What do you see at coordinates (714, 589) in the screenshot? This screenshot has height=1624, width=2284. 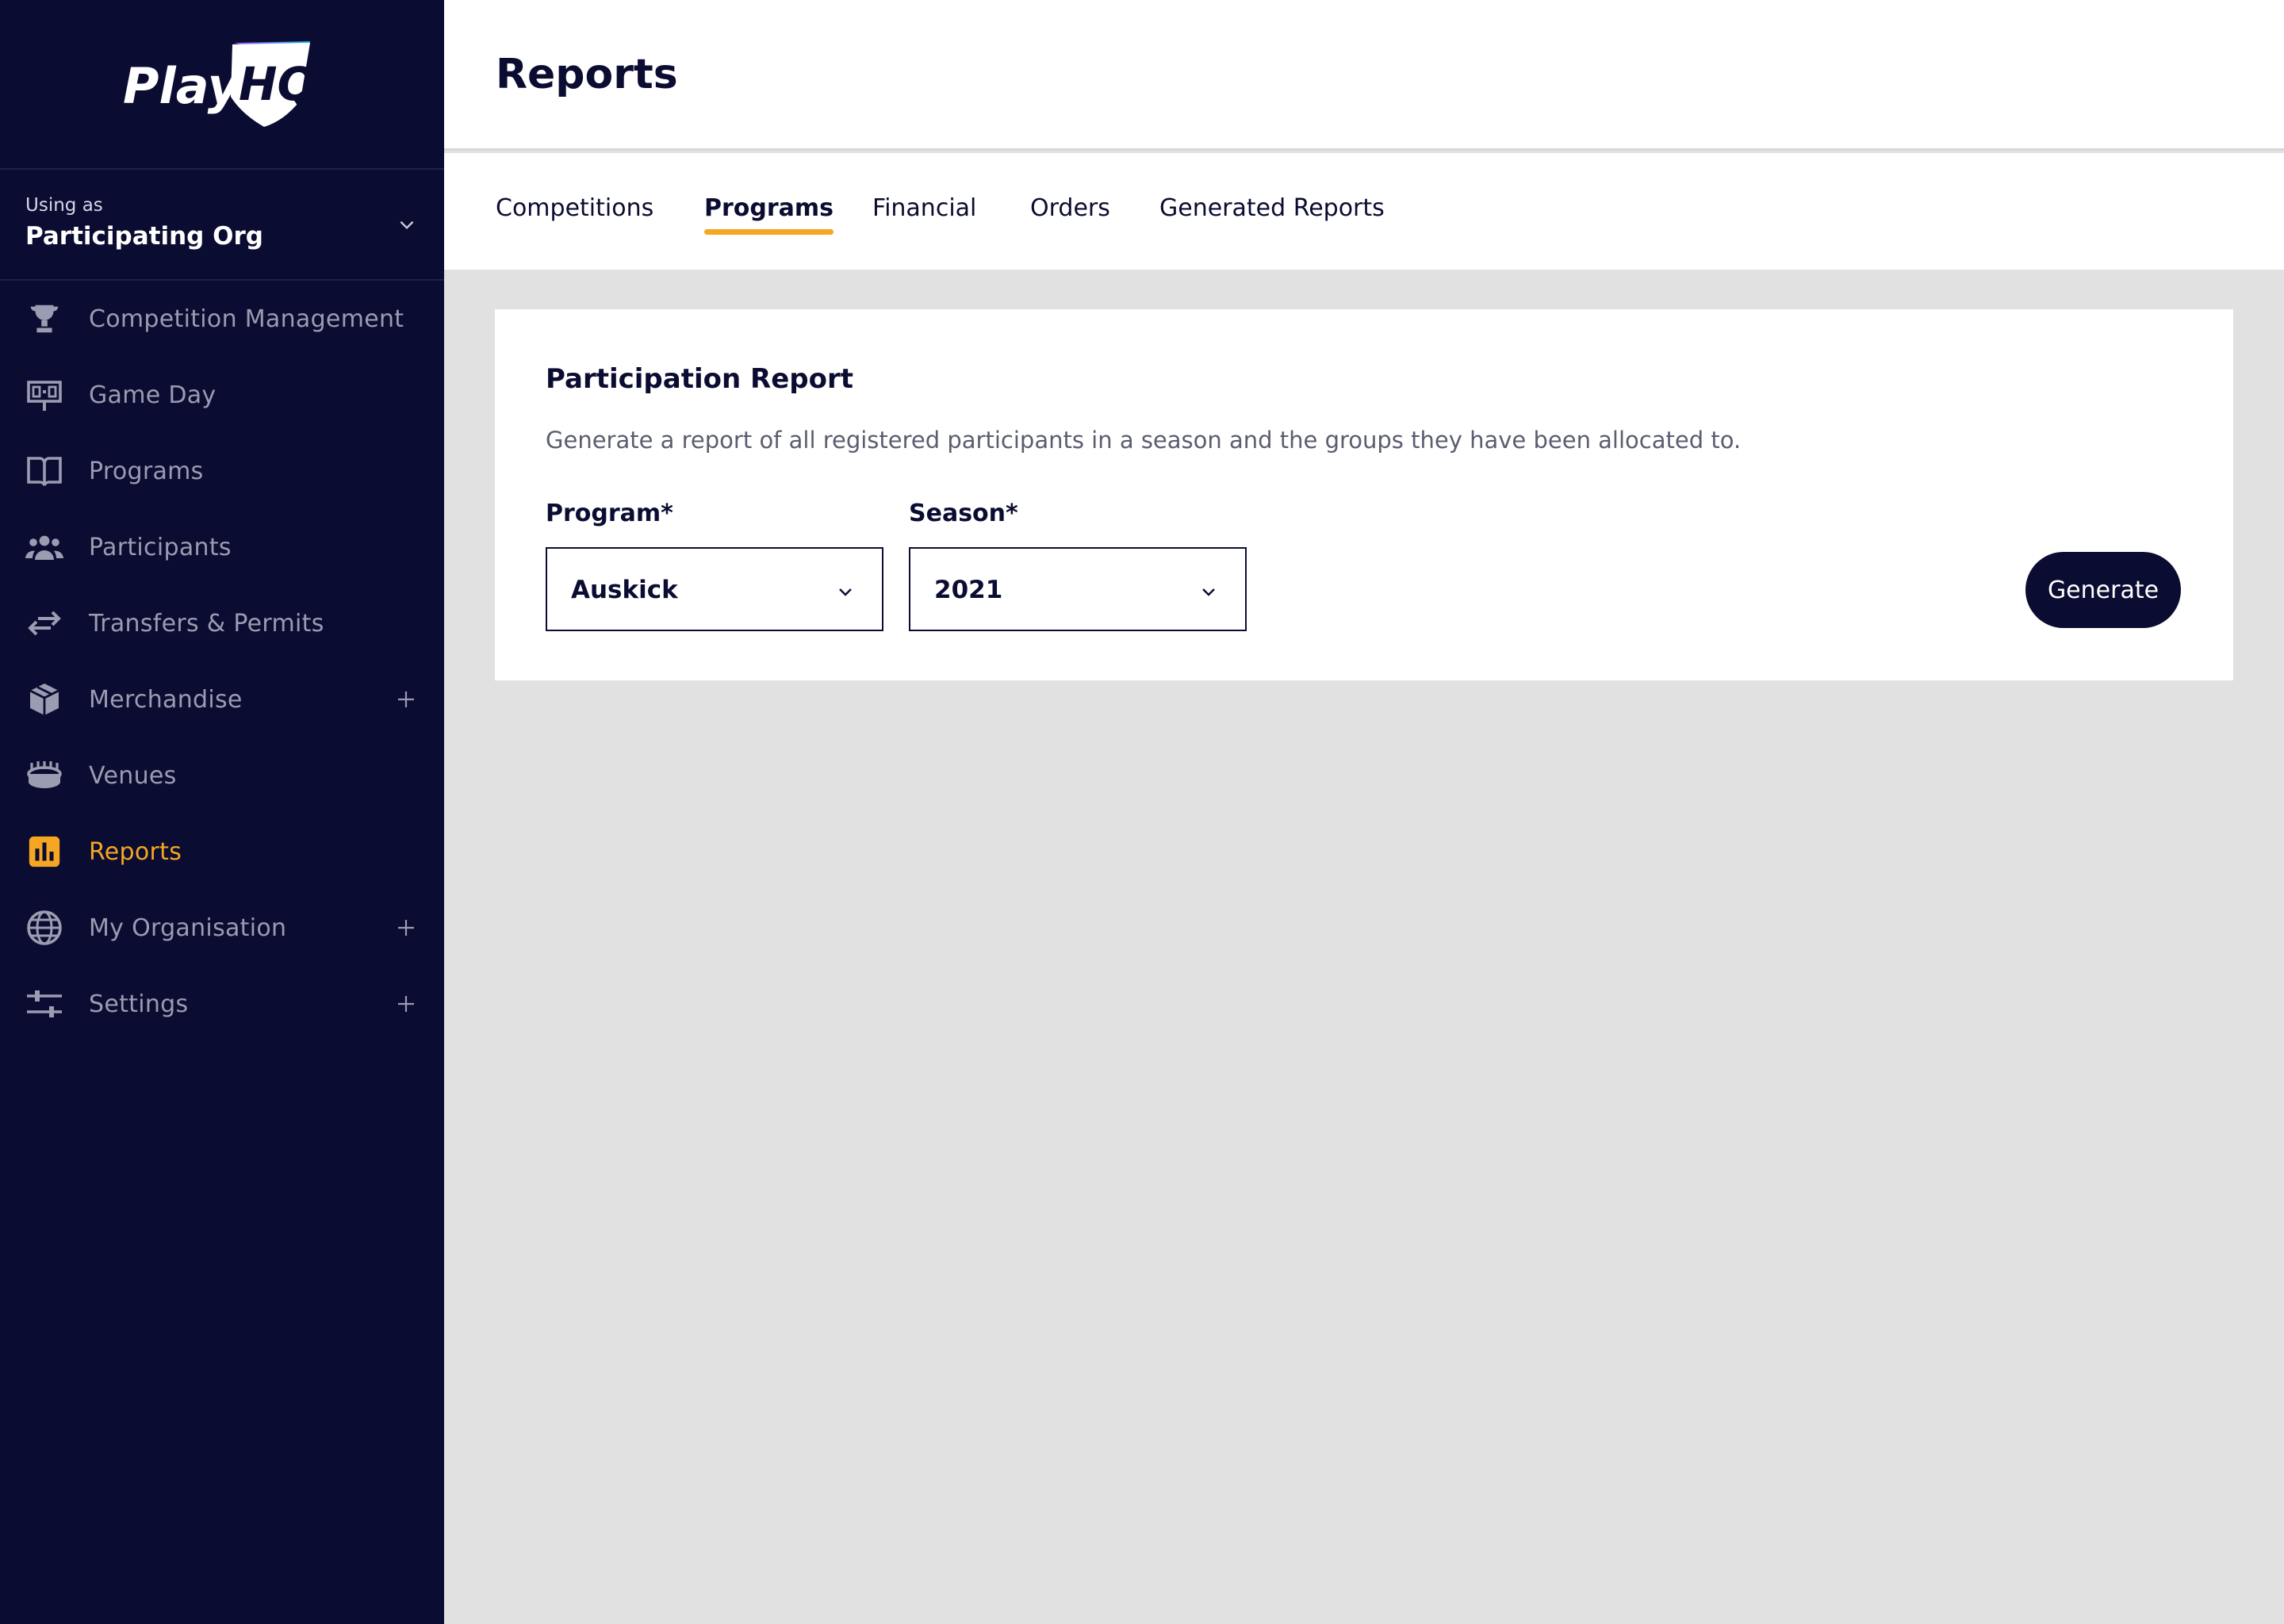 I see `program-select: Auskick` at bounding box center [714, 589].